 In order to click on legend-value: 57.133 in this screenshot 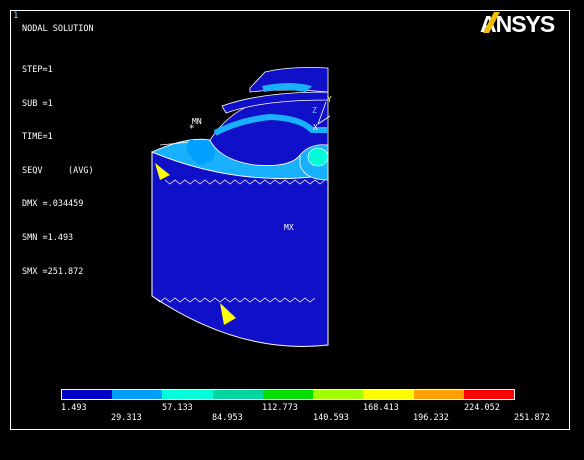, I will do `click(177, 408)`.